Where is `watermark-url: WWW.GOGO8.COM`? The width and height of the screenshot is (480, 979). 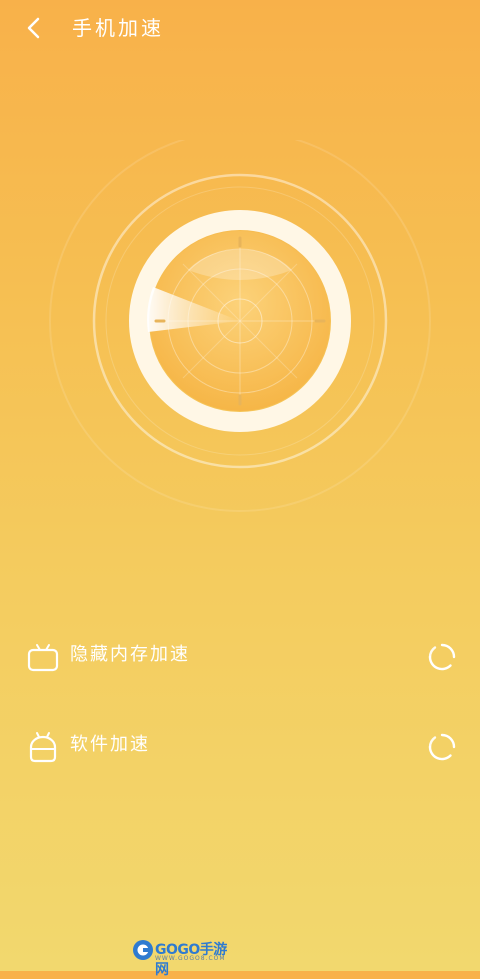 watermark-url: WWW.GOGO8.COM is located at coordinates (190, 958).